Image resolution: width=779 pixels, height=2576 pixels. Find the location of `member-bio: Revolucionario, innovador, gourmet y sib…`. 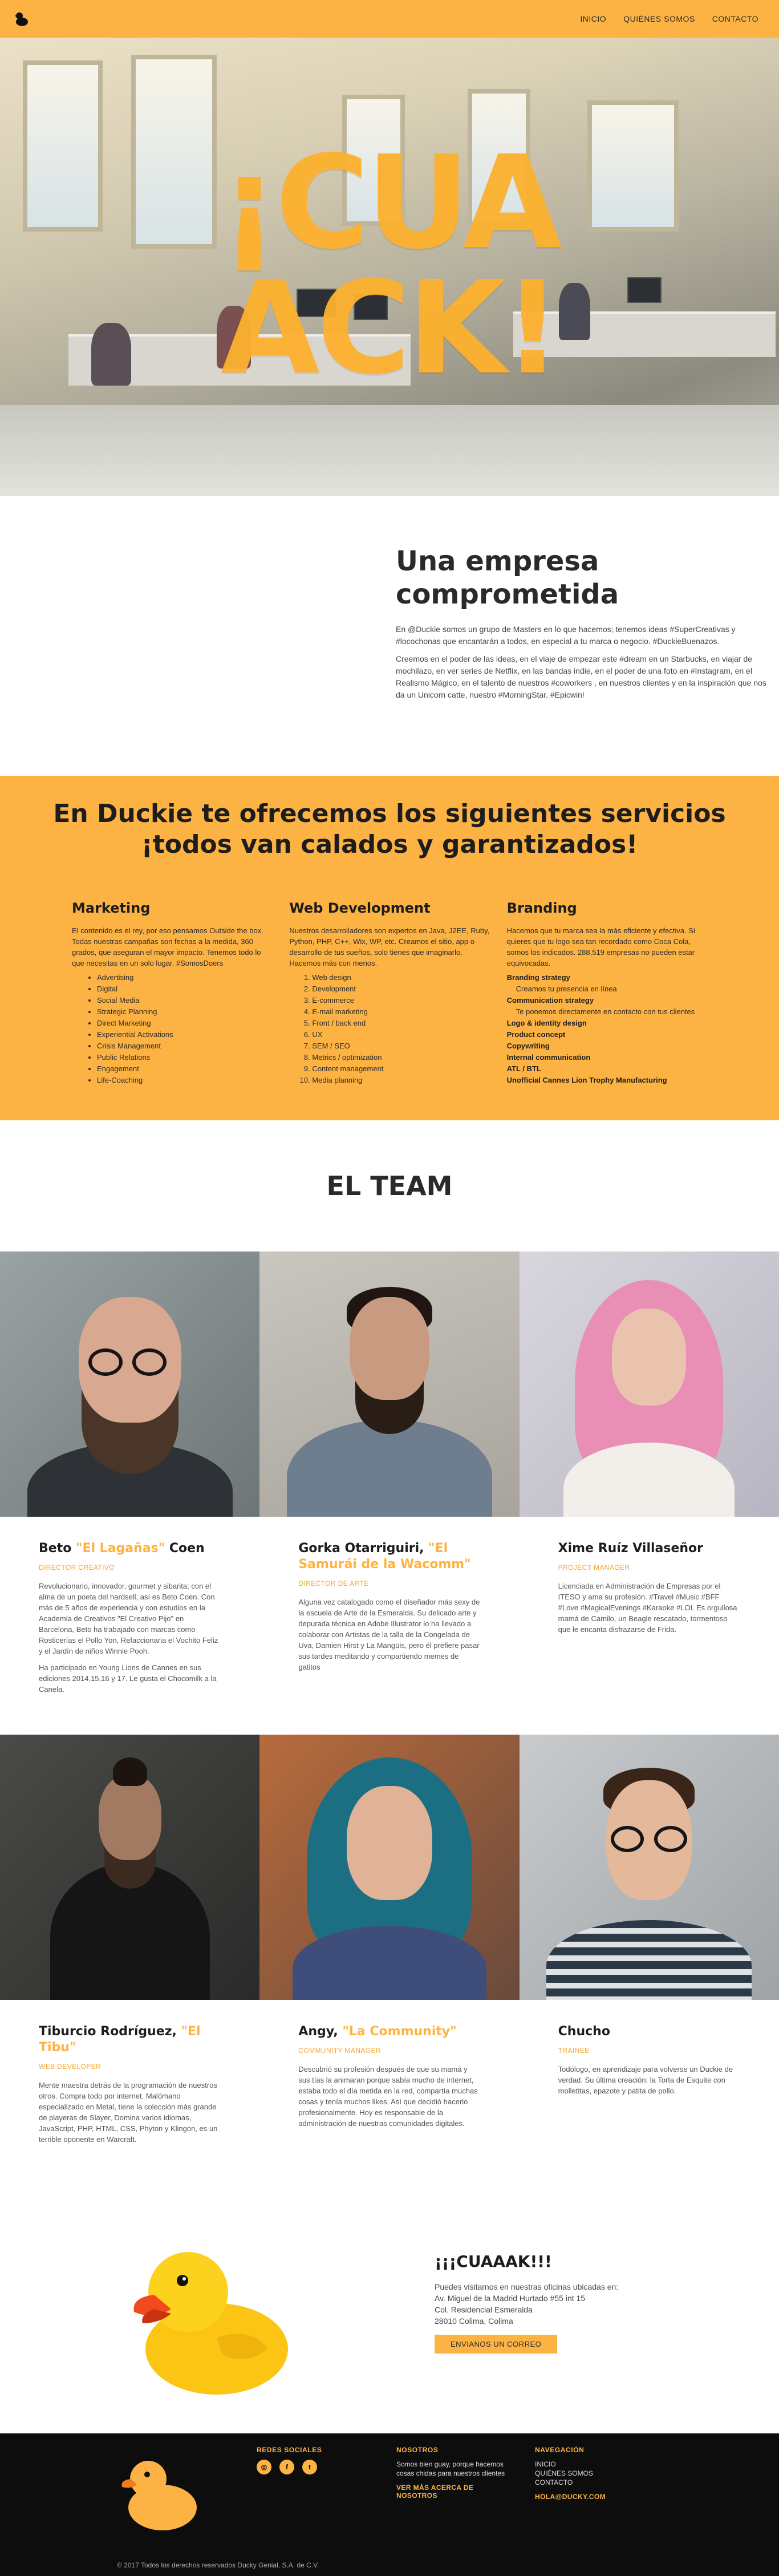

member-bio: Revolucionario, innovador, gourmet y sib… is located at coordinates (128, 1618).